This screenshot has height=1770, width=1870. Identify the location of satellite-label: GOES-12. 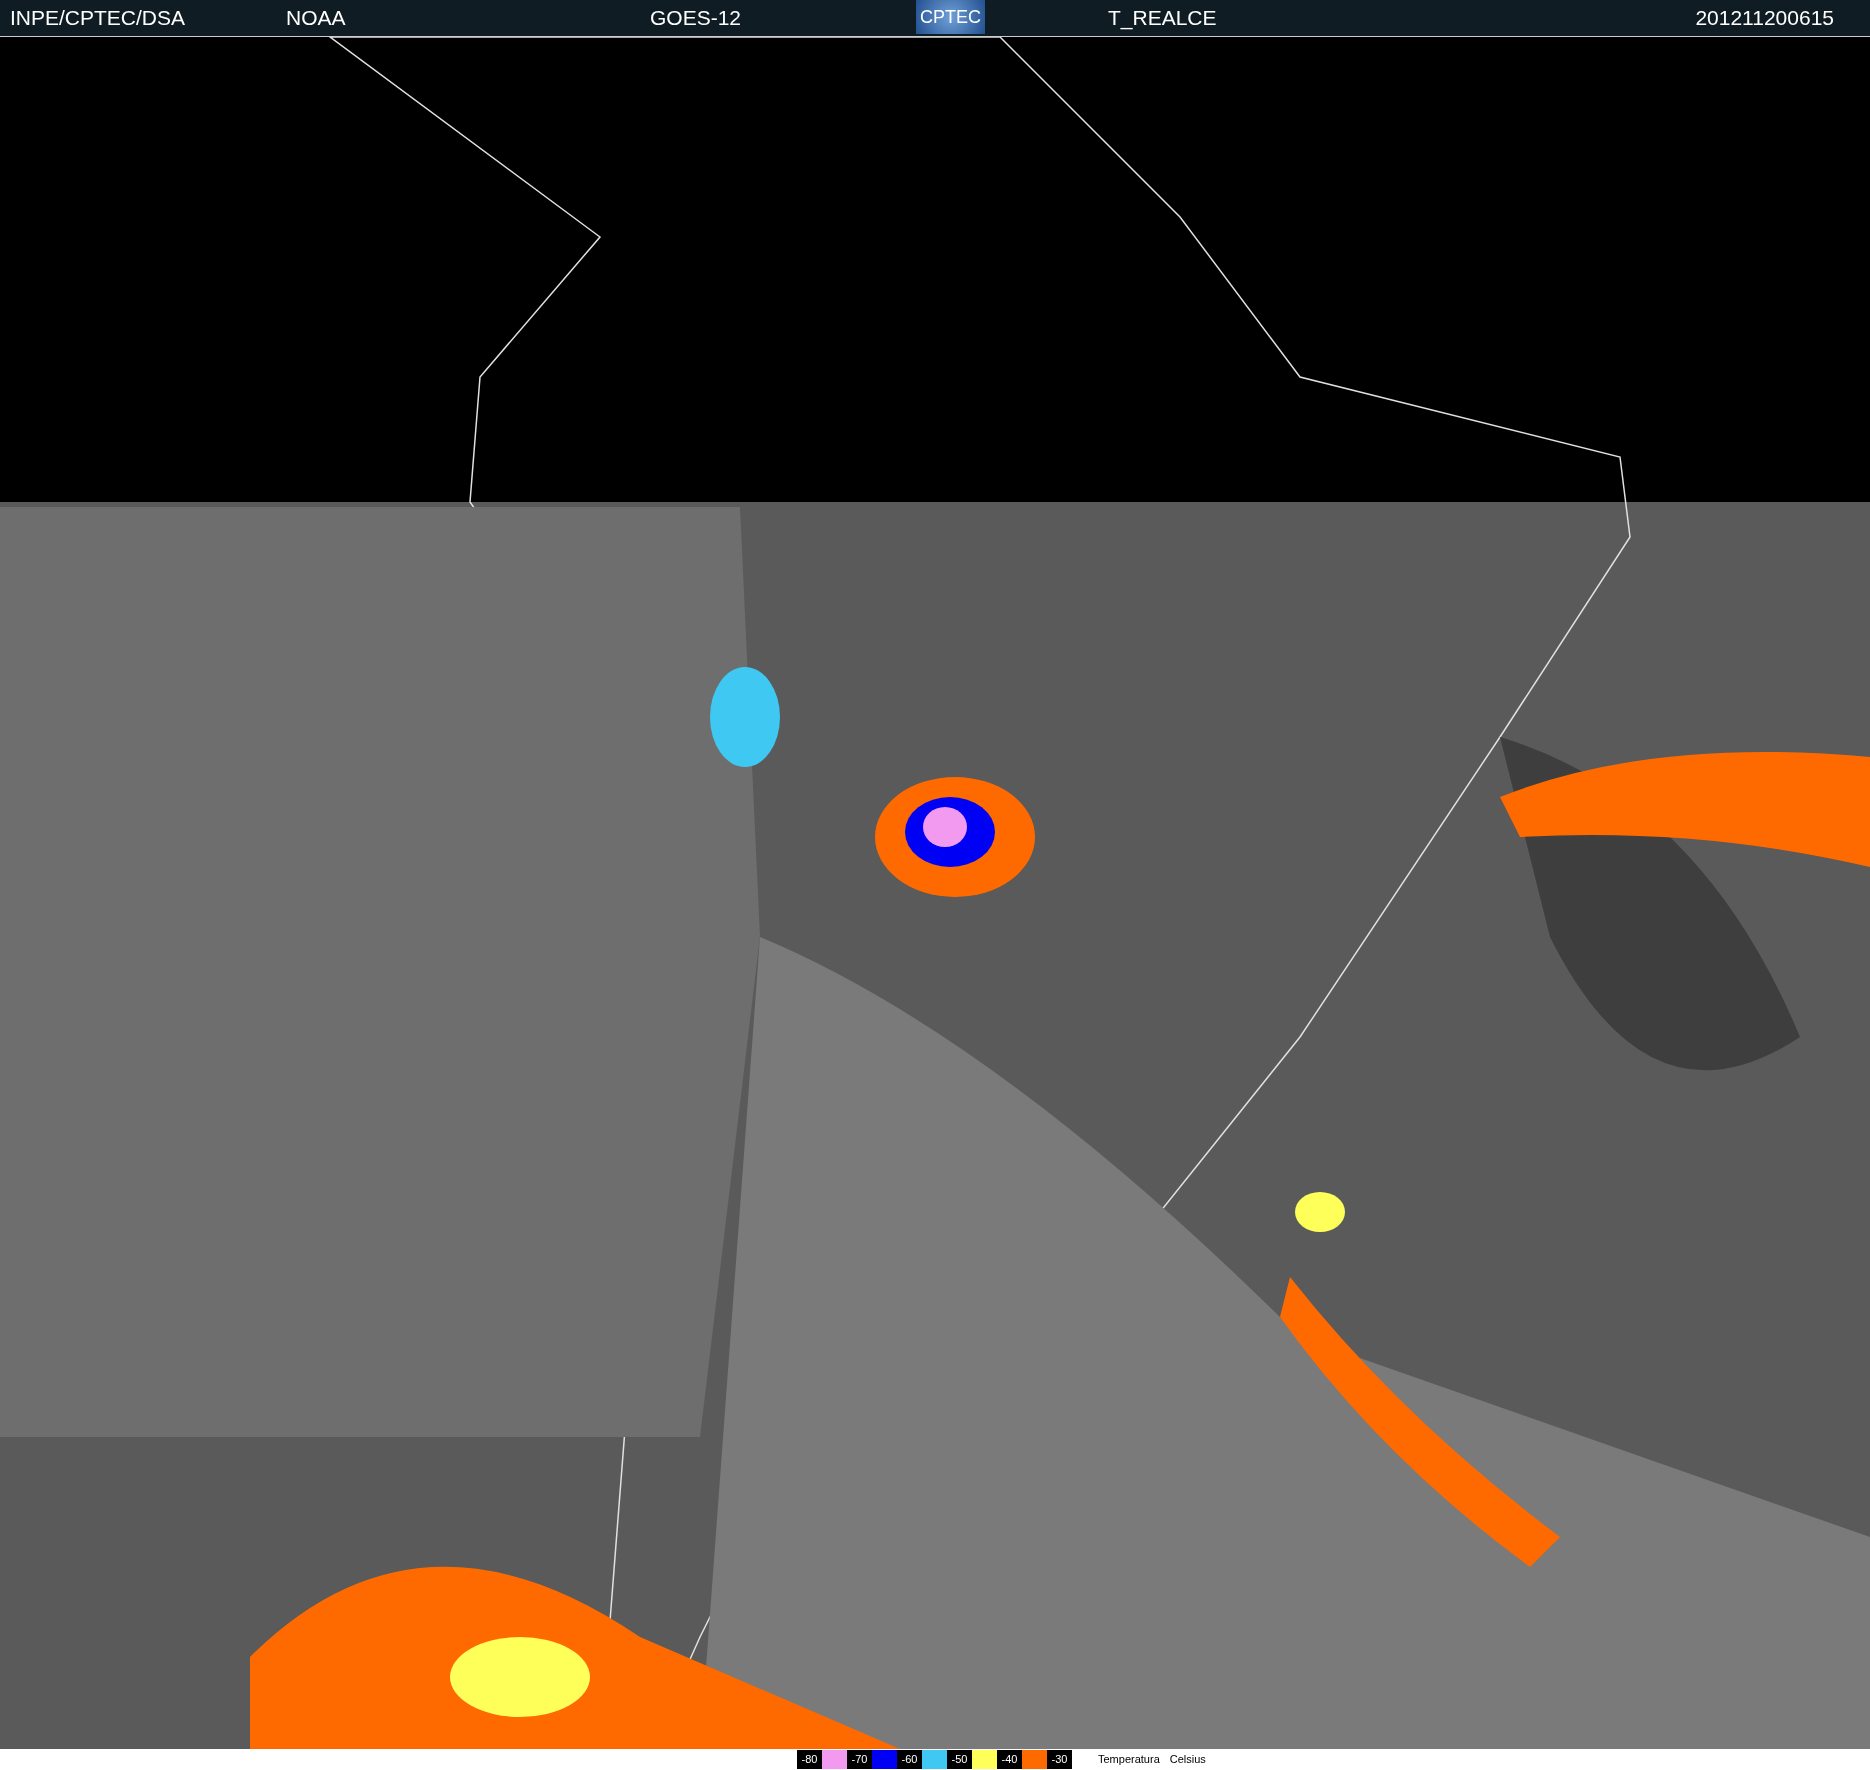
(696, 18).